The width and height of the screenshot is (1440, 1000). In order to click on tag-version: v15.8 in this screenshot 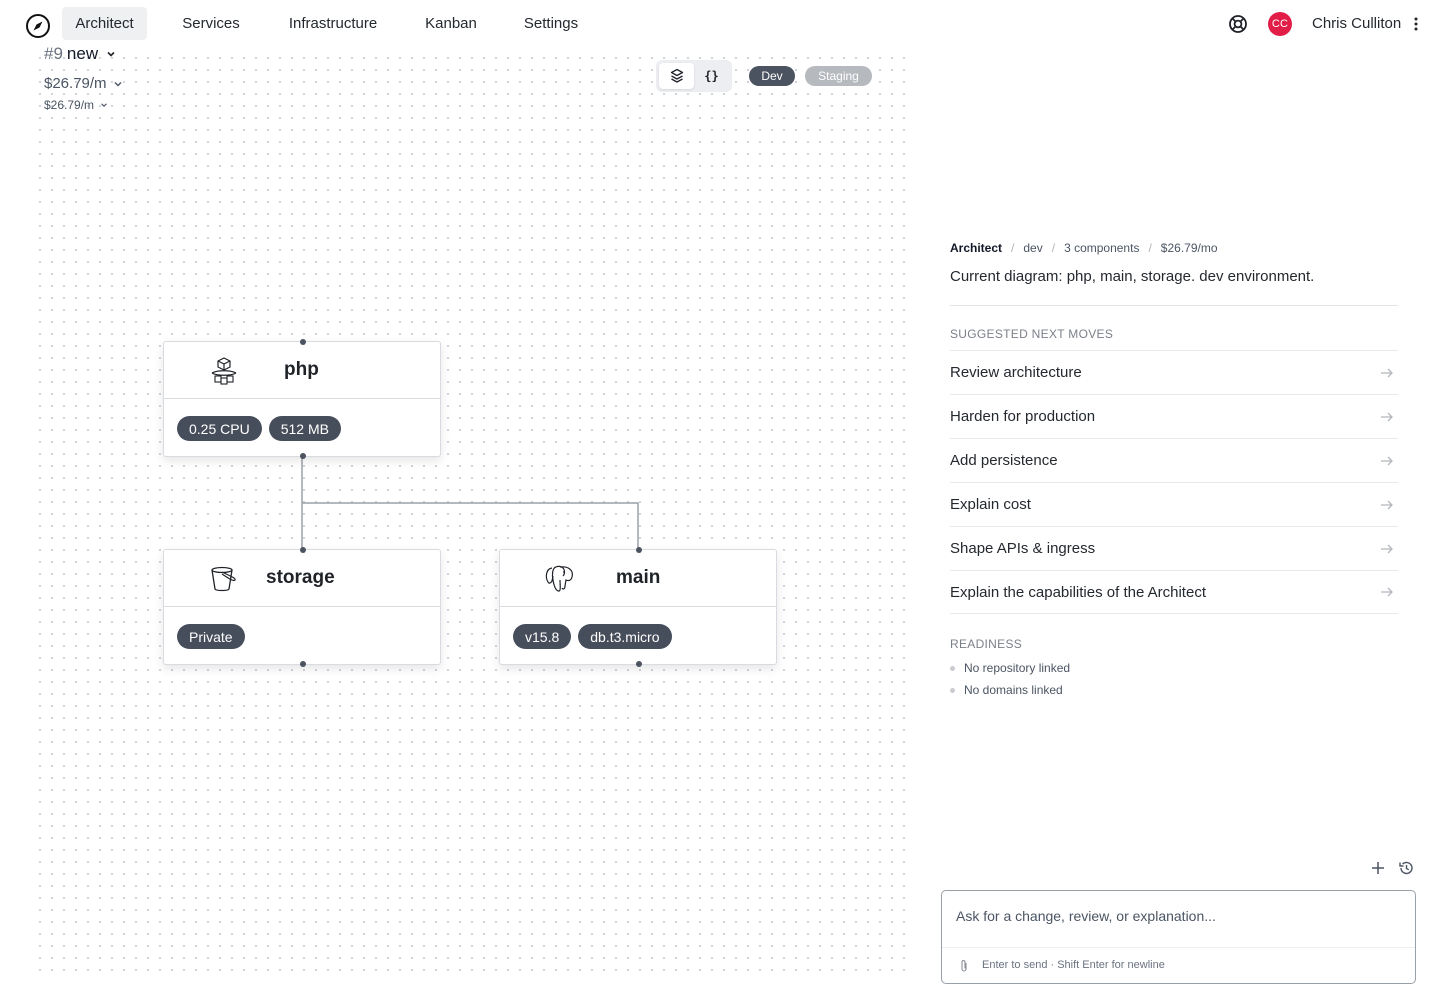, I will do `click(542, 636)`.